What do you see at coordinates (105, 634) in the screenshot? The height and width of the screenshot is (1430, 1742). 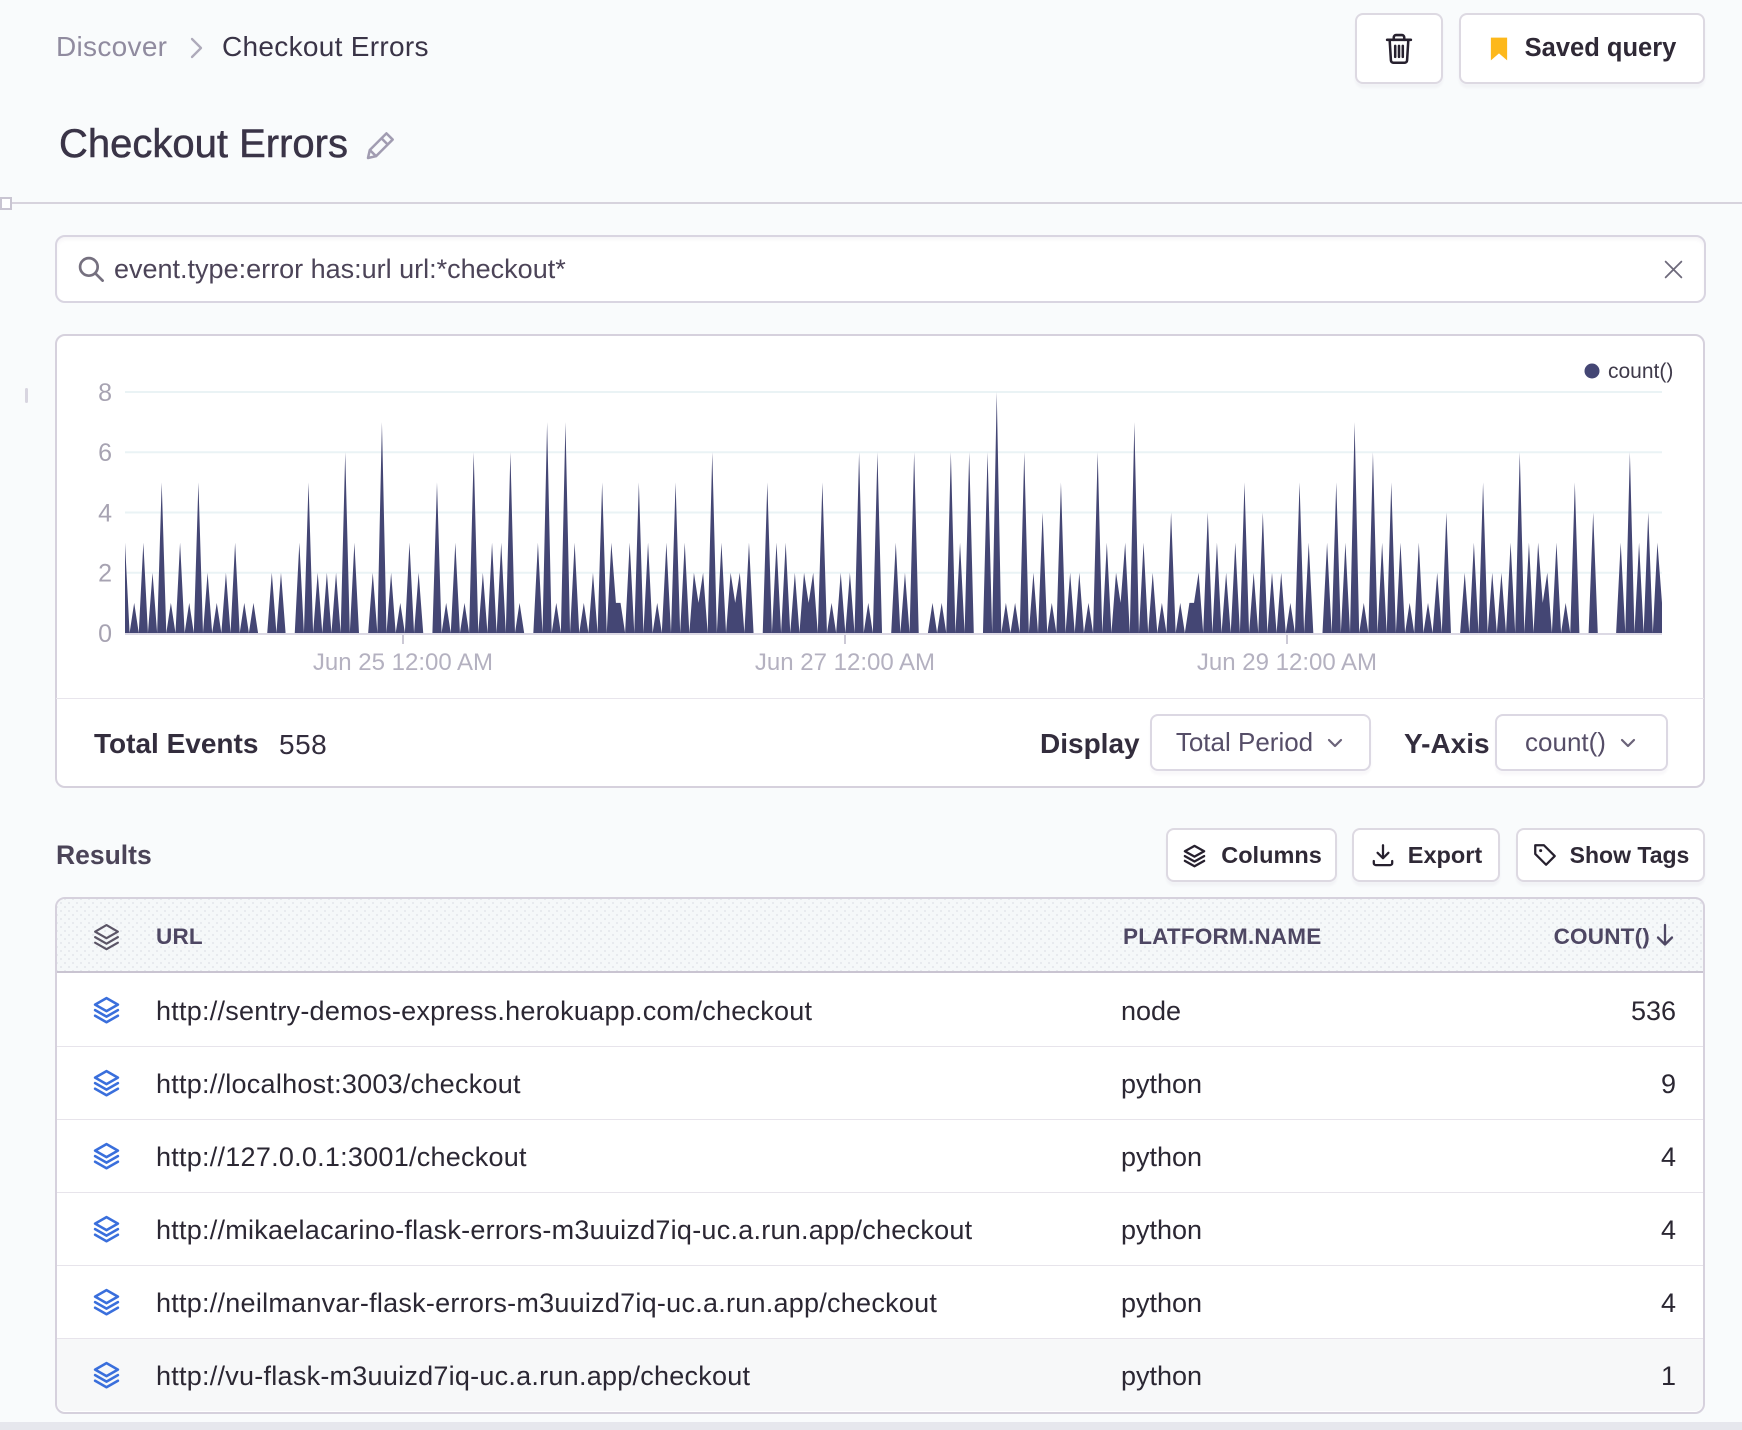 I see `svg-text: 0` at bounding box center [105, 634].